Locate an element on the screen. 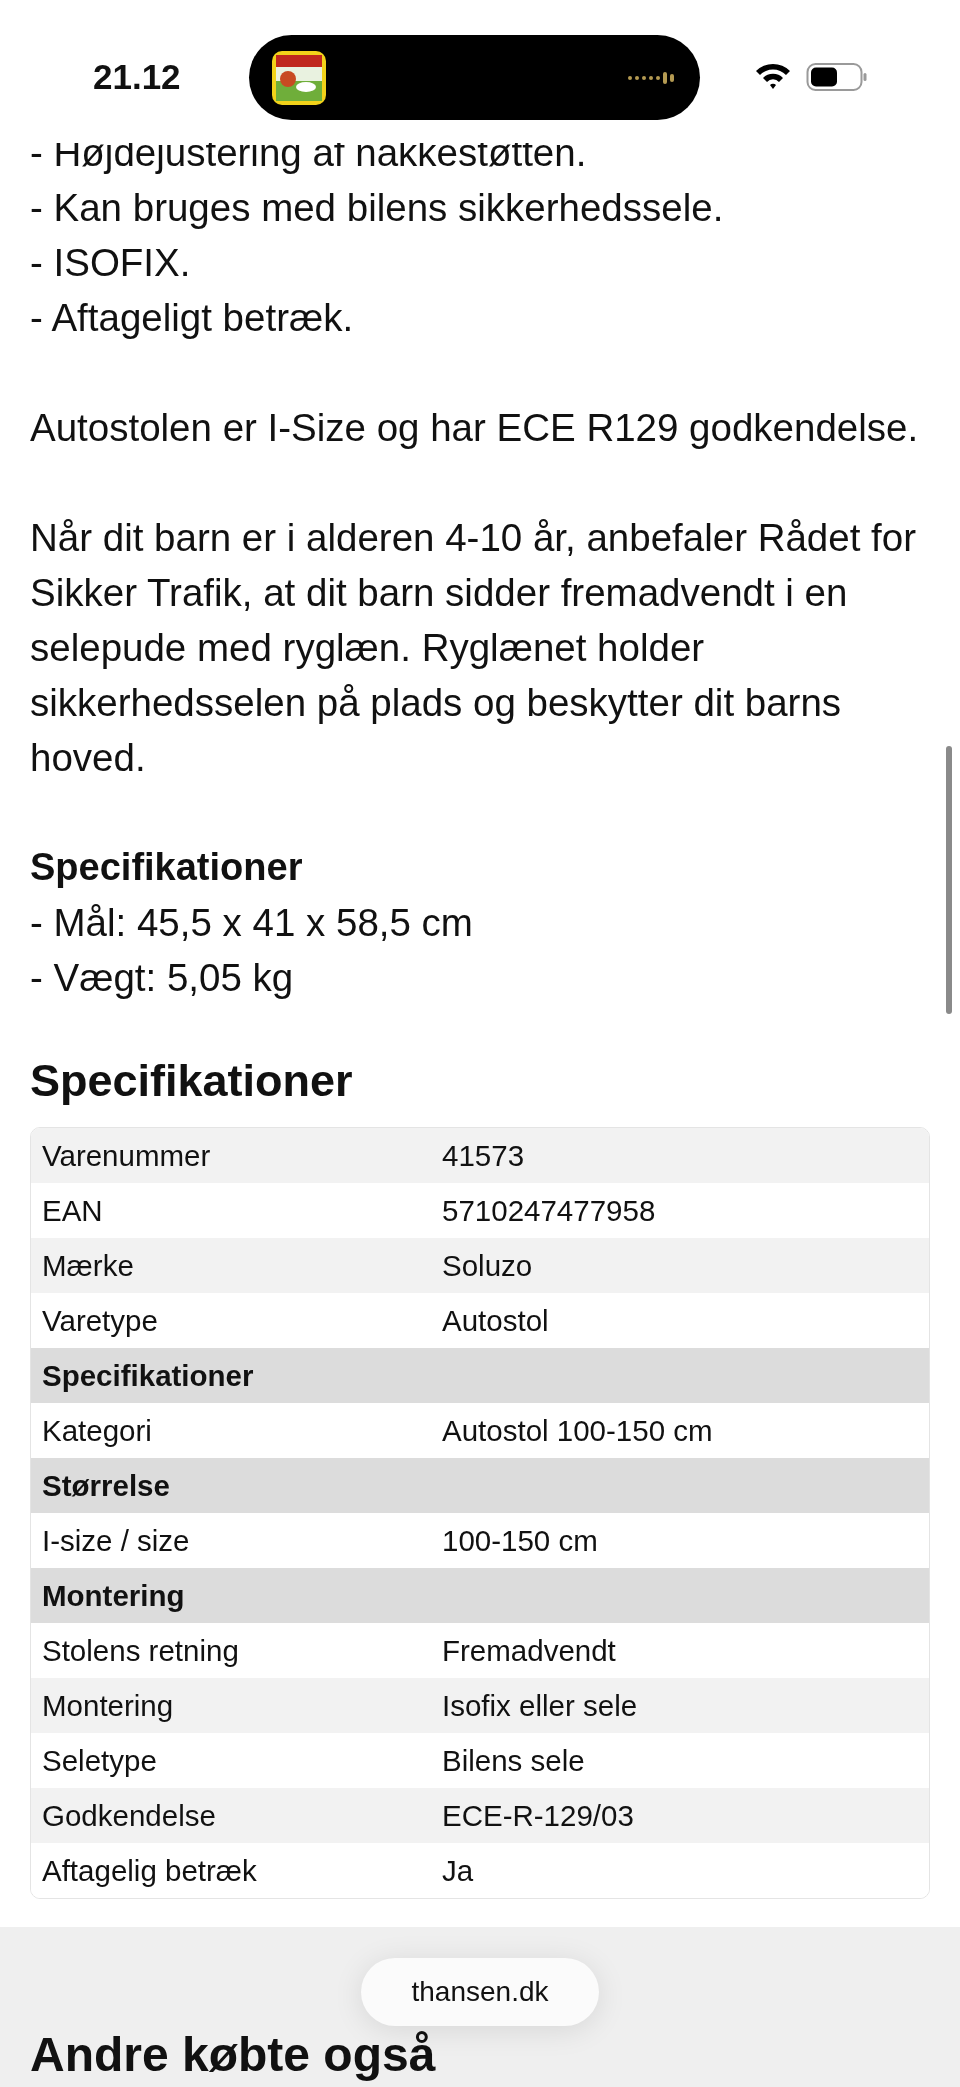 The height and width of the screenshot is (2087, 960). section-title: Andre købte også is located at coordinates (233, 2055).